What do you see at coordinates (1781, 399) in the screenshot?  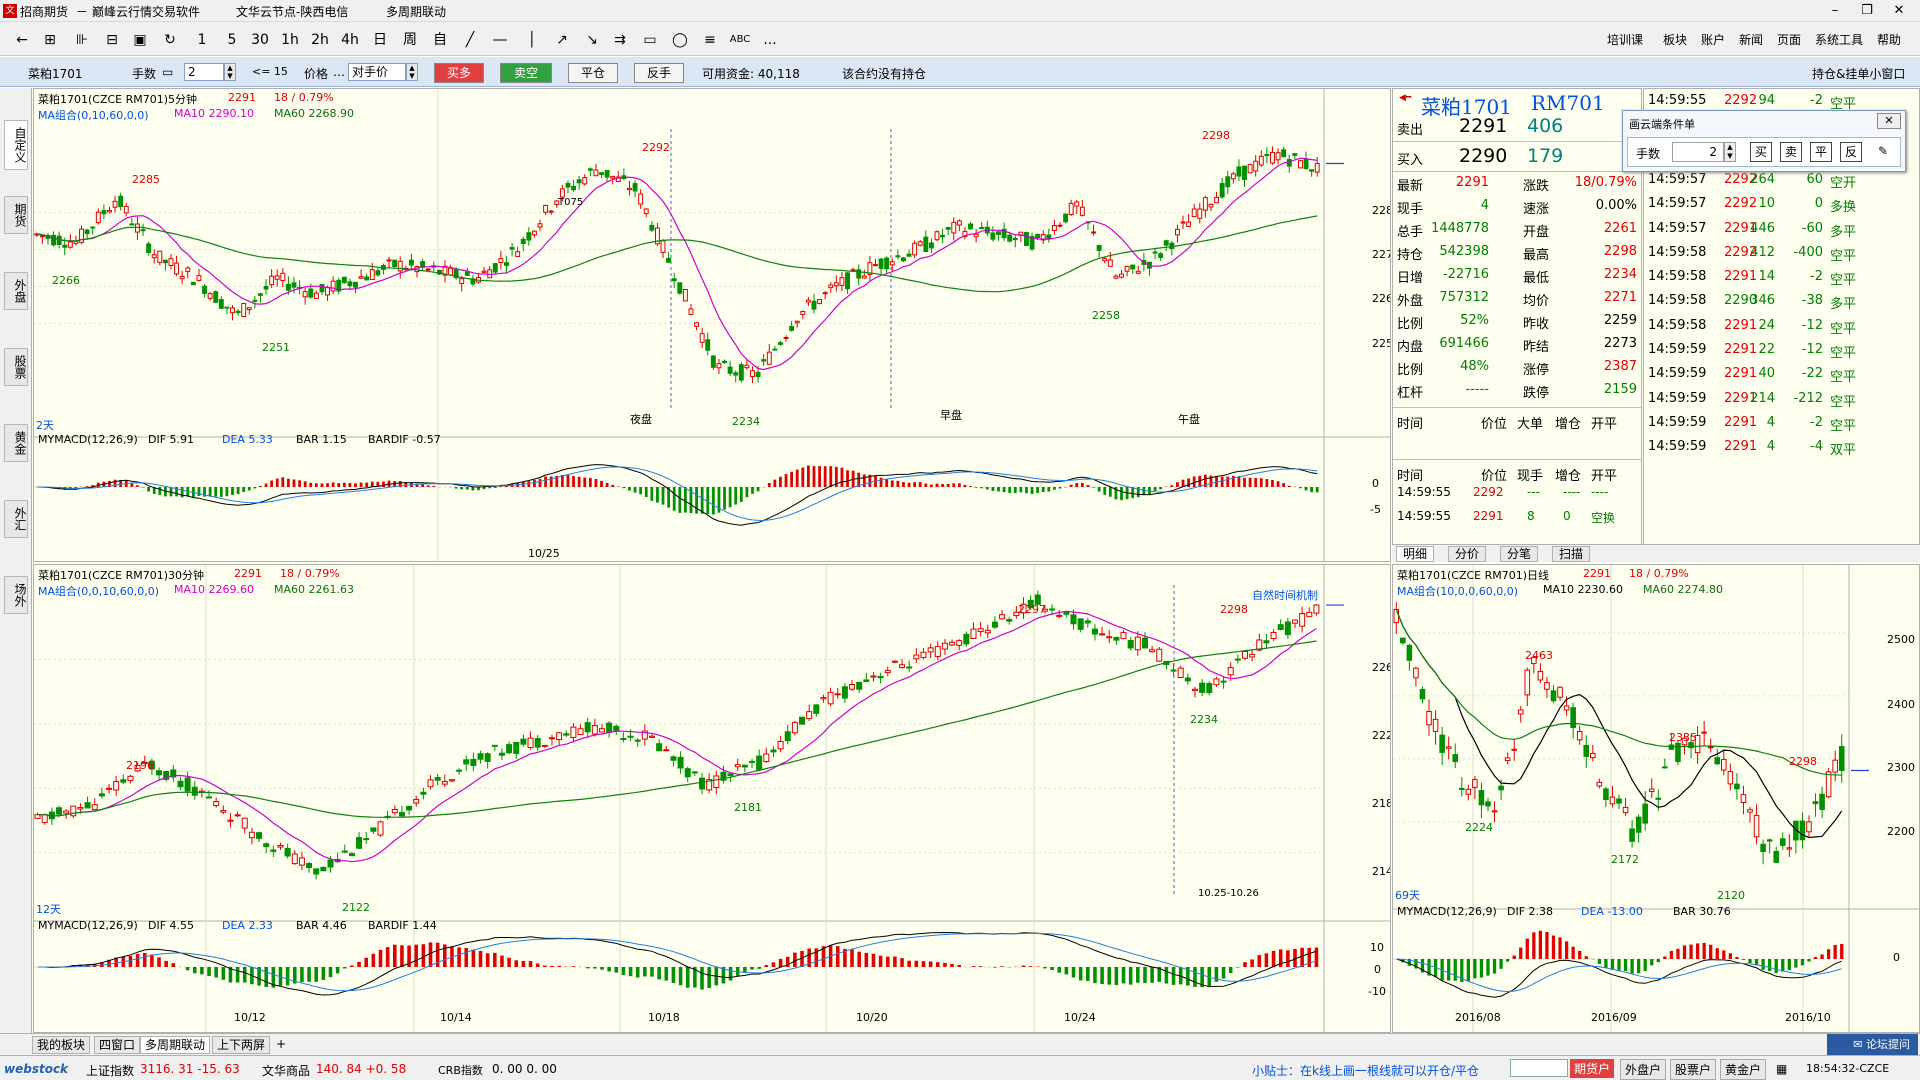 I see `tick-row: 14:59:59 2291 214 -212 空平` at bounding box center [1781, 399].